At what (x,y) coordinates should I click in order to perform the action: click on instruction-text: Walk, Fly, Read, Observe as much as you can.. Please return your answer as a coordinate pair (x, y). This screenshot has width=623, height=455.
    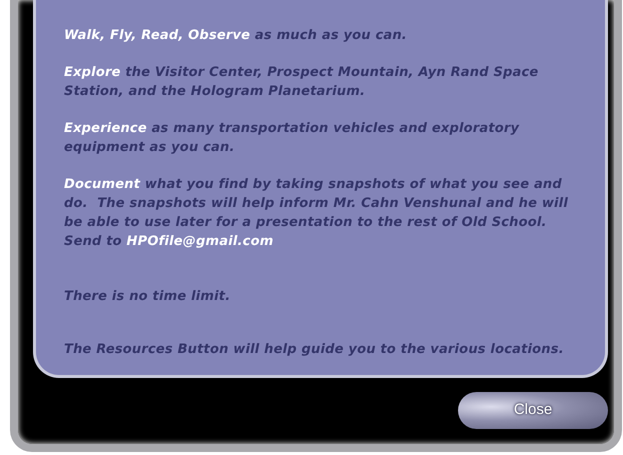
    Looking at the image, I should click on (236, 36).